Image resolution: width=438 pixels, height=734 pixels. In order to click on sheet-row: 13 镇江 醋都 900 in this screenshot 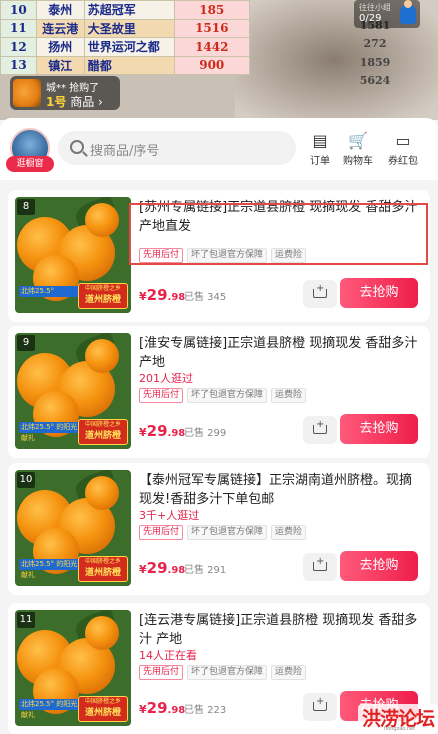, I will do `click(125, 65)`.